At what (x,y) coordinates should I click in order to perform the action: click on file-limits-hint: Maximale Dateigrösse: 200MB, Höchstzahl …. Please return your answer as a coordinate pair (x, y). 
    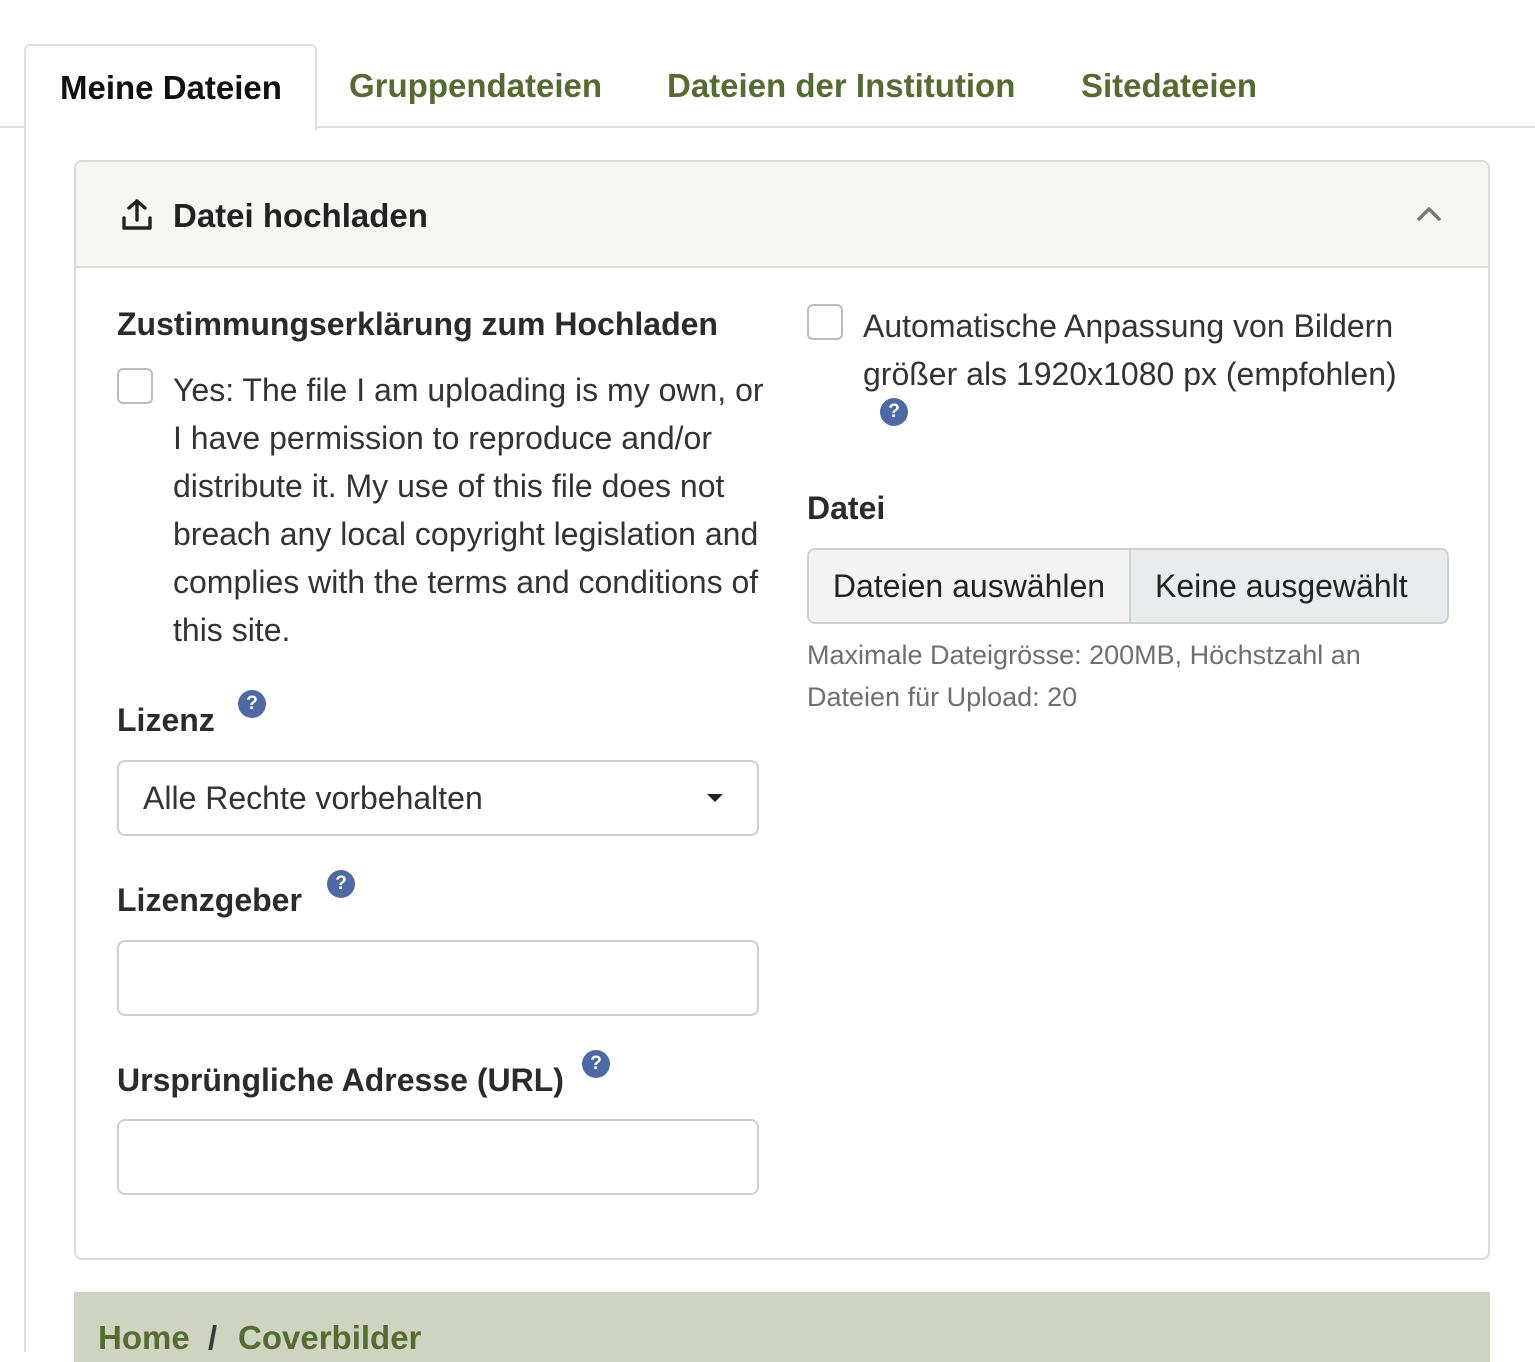
    Looking at the image, I should click on (1084, 676).